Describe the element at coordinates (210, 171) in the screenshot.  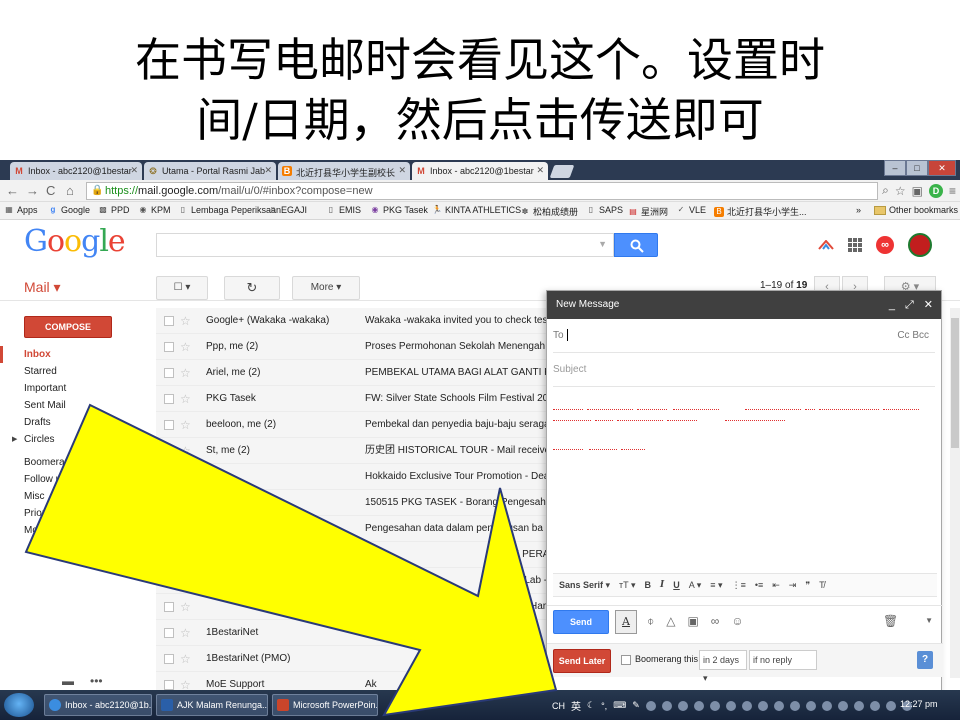
I see `browser-tab-2: ❂ Utama - Portal Rasmi Jab ✕` at that location.